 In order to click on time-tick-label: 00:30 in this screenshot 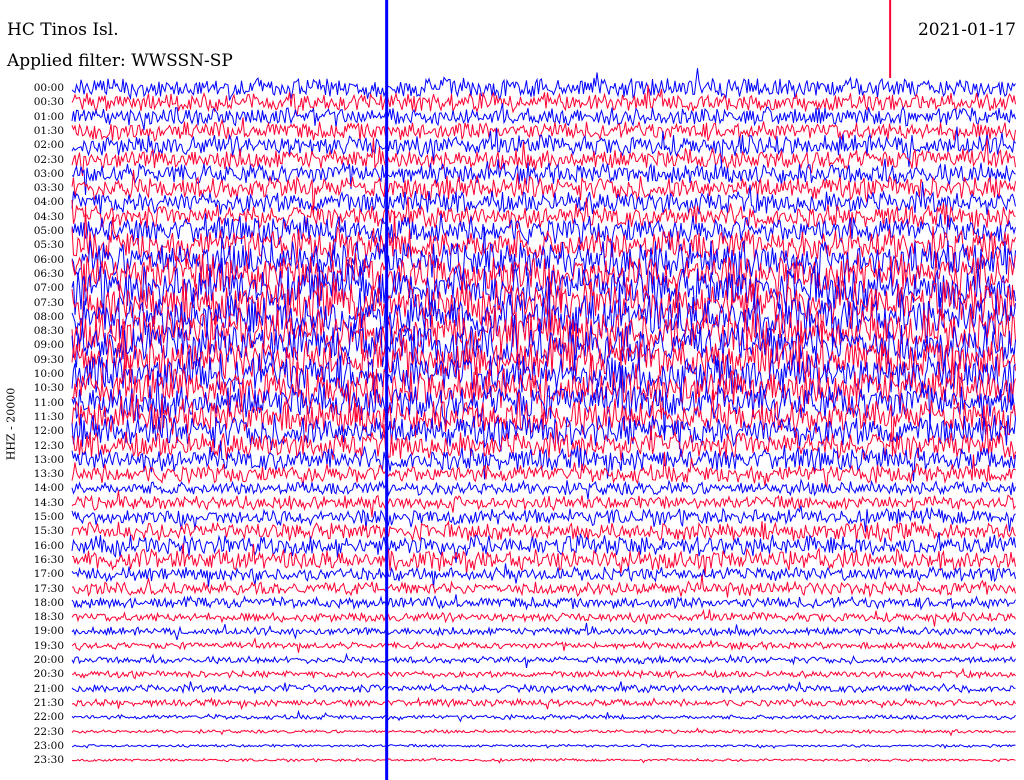, I will do `click(48, 102)`.